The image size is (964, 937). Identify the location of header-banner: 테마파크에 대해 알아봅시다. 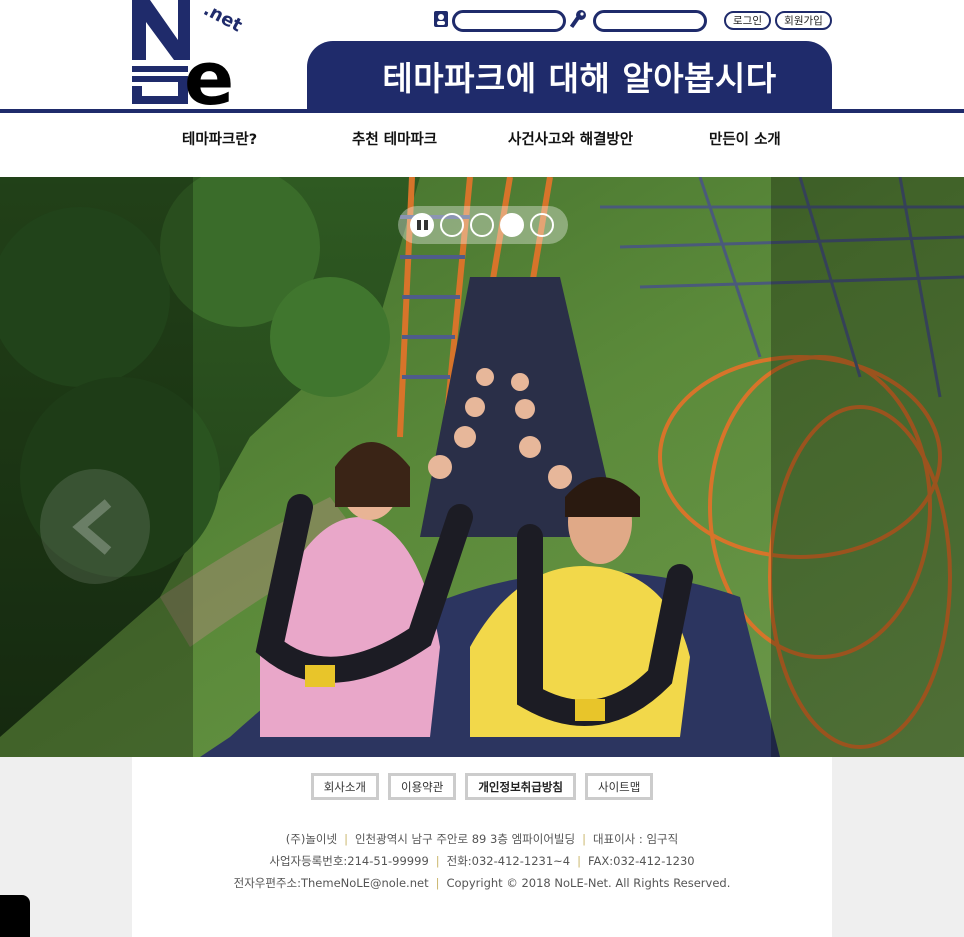
(569, 76).